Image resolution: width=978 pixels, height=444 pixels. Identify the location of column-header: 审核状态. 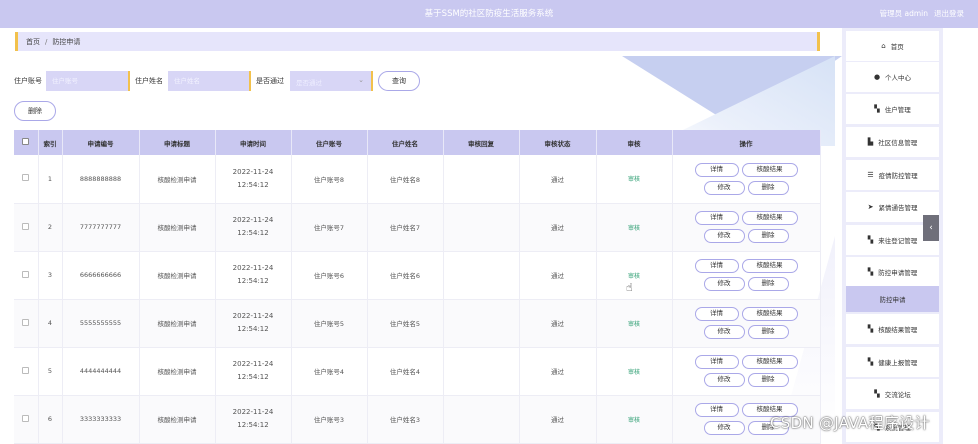
(558, 142).